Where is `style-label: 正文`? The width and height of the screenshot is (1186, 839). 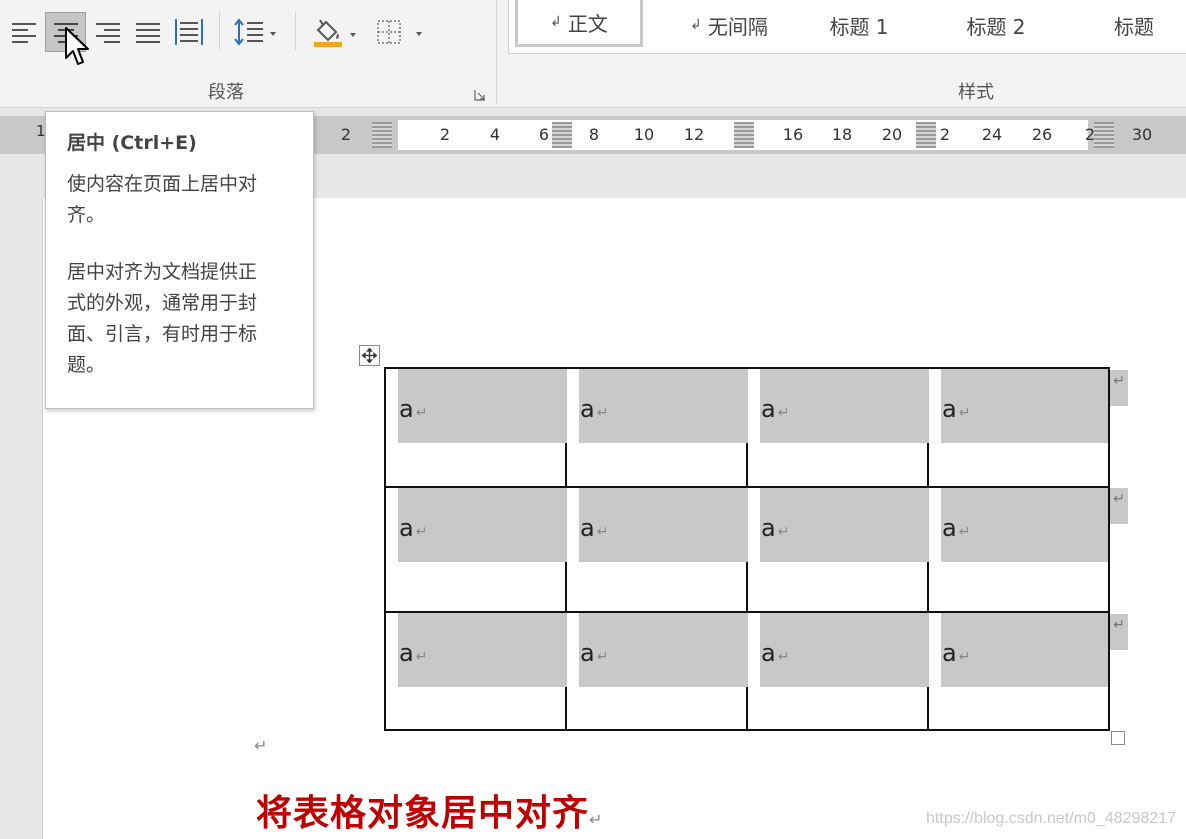
style-label: 正文 is located at coordinates (587, 23).